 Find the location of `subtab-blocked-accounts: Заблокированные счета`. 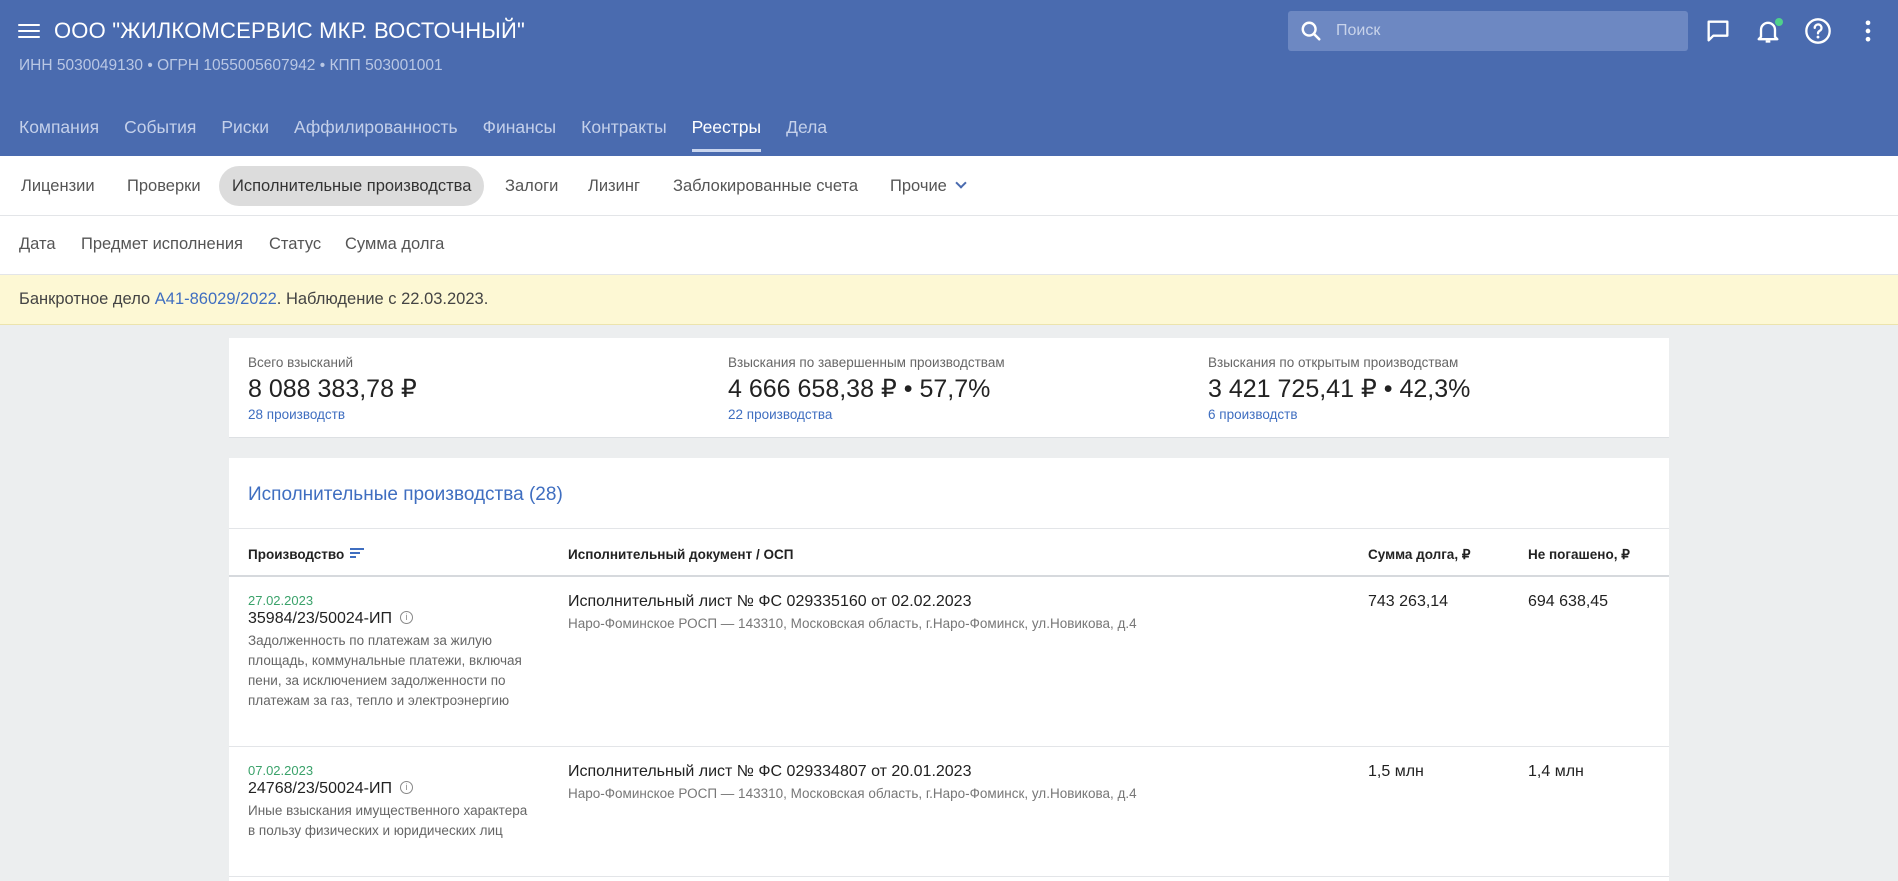

subtab-blocked-accounts: Заблокированные счета is located at coordinates (765, 186).